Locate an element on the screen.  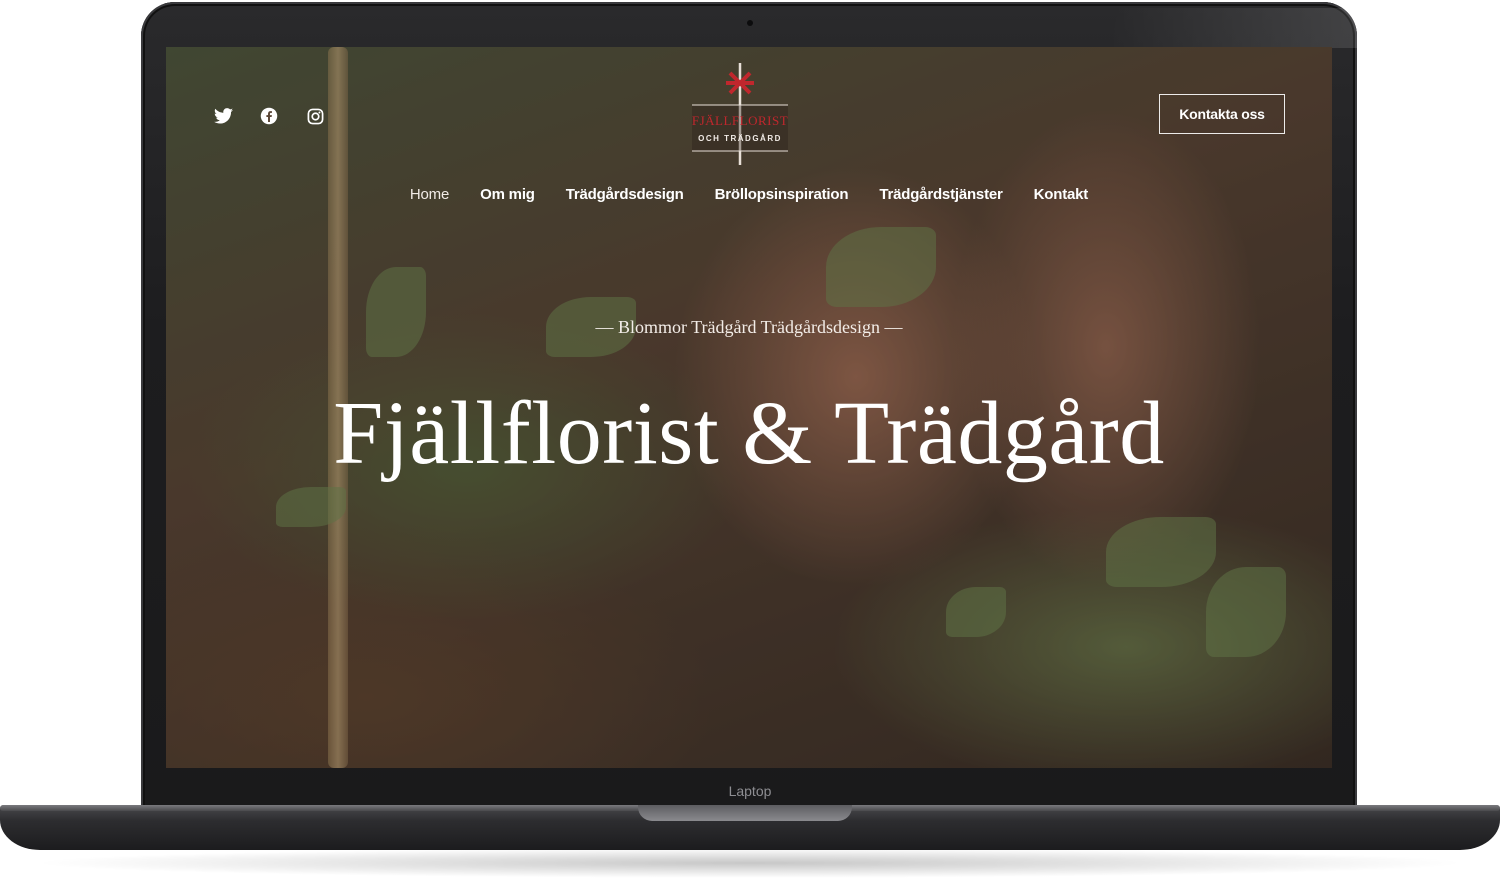
nav-item-brollopsinspiration: Bröllopsinspiration is located at coordinates (782, 194).